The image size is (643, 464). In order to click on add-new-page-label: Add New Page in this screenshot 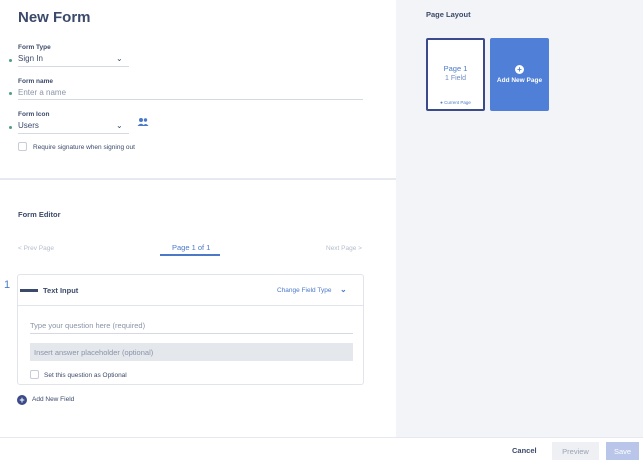, I will do `click(519, 80)`.